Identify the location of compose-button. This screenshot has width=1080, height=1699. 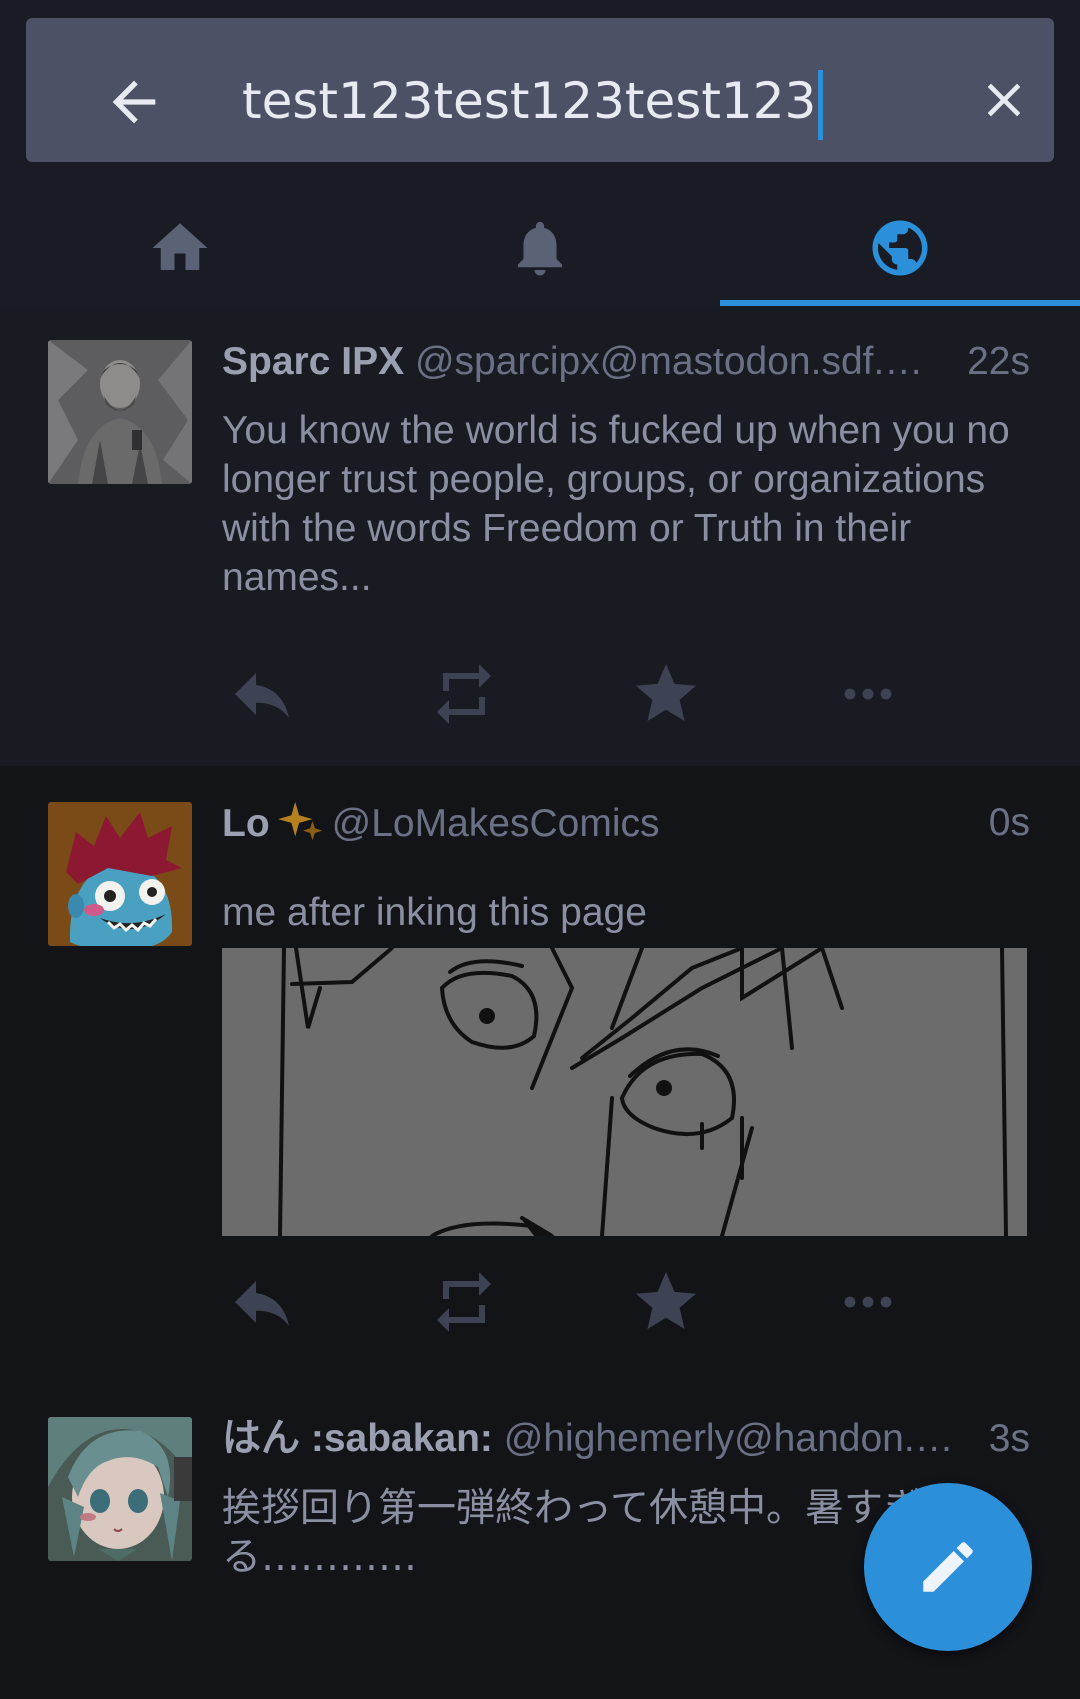
(948, 1567).